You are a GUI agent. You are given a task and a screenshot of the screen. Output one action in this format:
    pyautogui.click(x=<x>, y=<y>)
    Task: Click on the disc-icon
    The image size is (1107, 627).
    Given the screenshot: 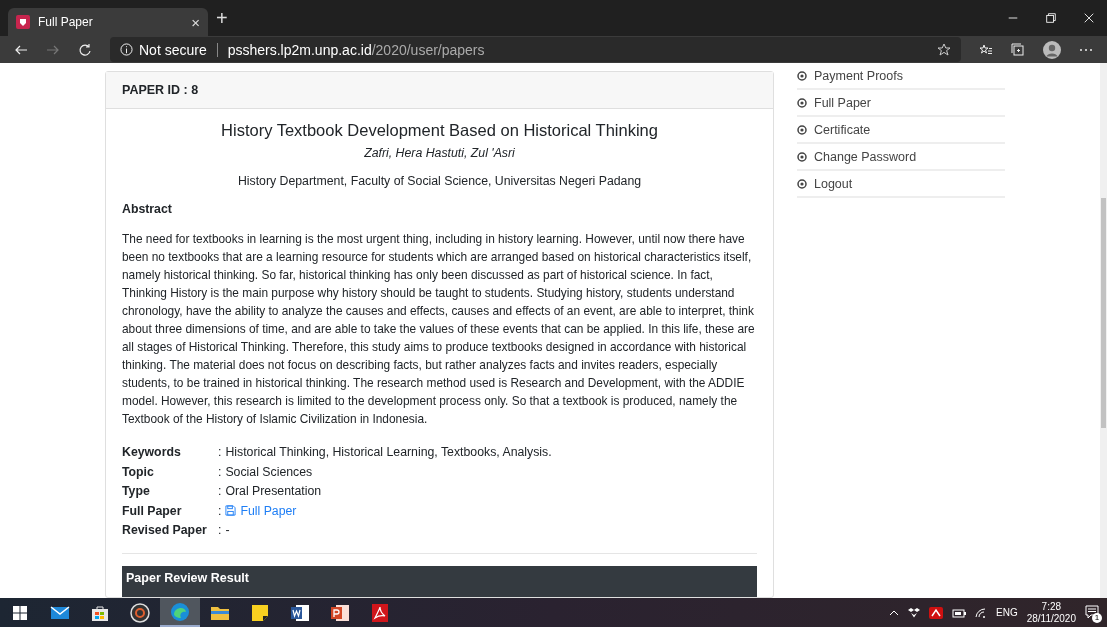 What is the action you would take?
    pyautogui.click(x=140, y=612)
    